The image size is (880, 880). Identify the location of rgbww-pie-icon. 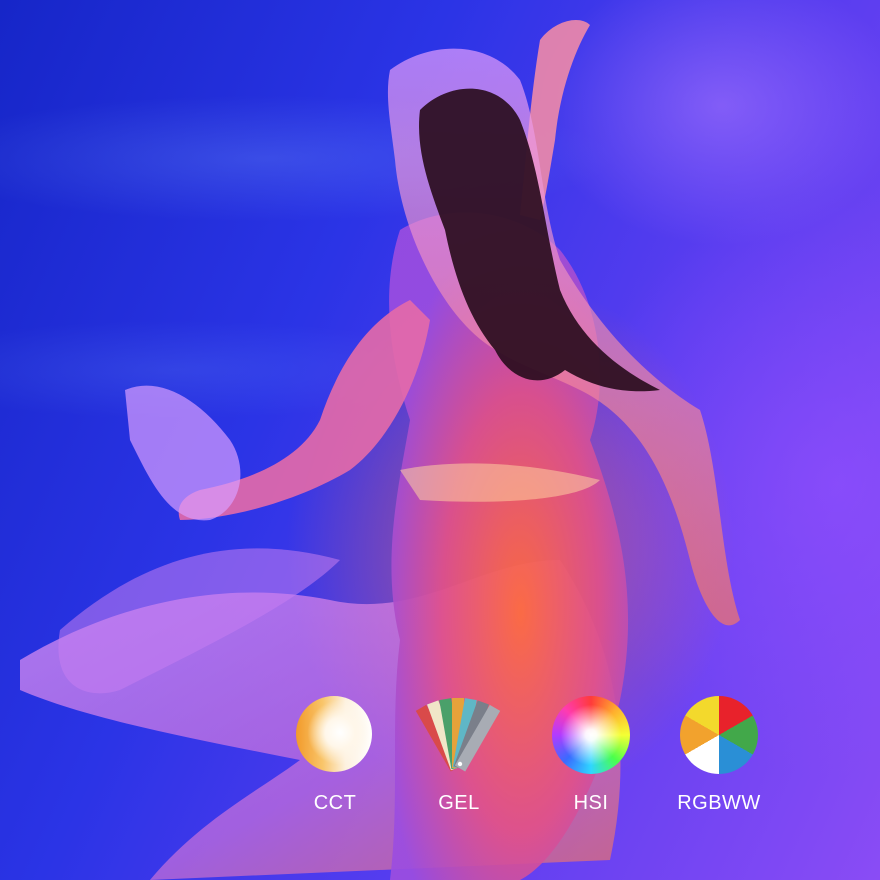
(719, 735).